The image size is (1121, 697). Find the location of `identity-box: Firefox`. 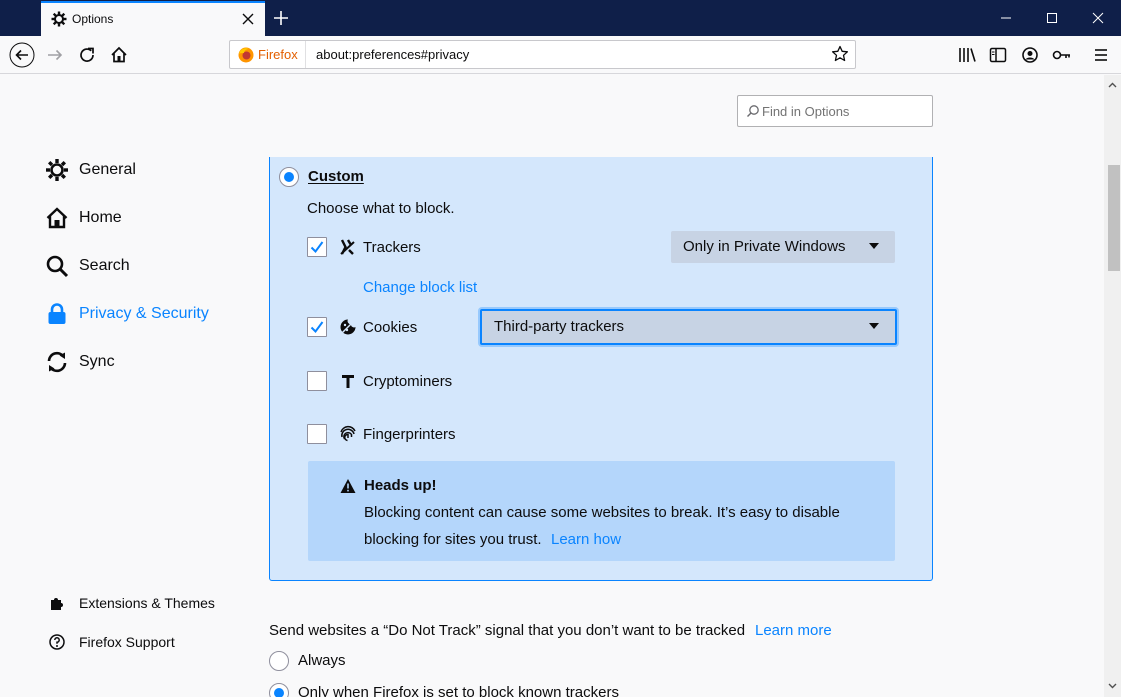

identity-box: Firefox is located at coordinates (268, 54).